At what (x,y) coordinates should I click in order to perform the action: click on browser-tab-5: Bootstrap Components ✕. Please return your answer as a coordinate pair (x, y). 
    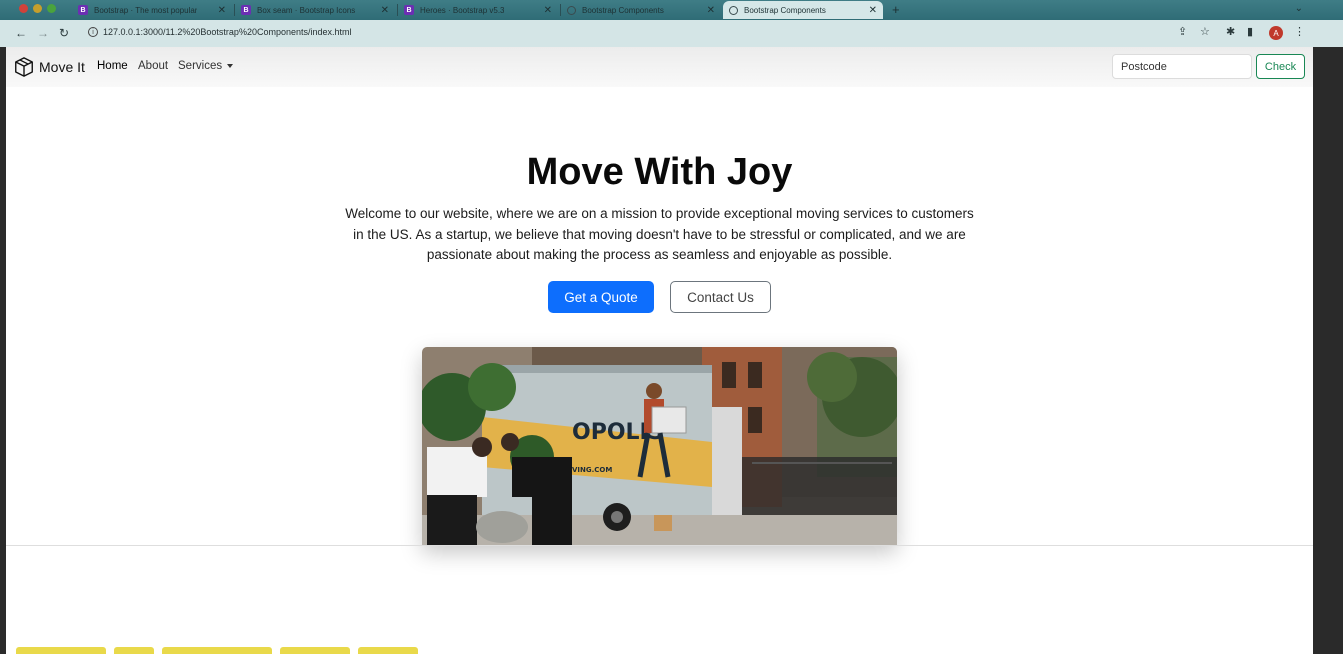
    Looking at the image, I should click on (803, 10).